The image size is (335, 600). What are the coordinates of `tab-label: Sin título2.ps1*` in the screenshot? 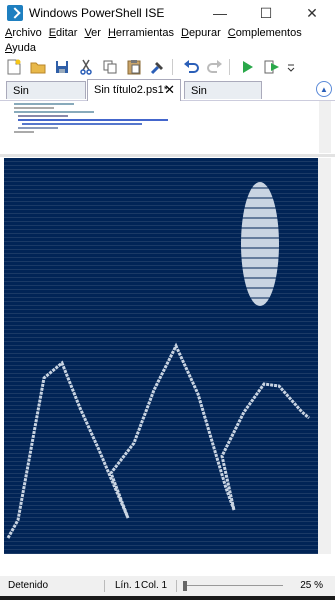 It's located at (131, 90).